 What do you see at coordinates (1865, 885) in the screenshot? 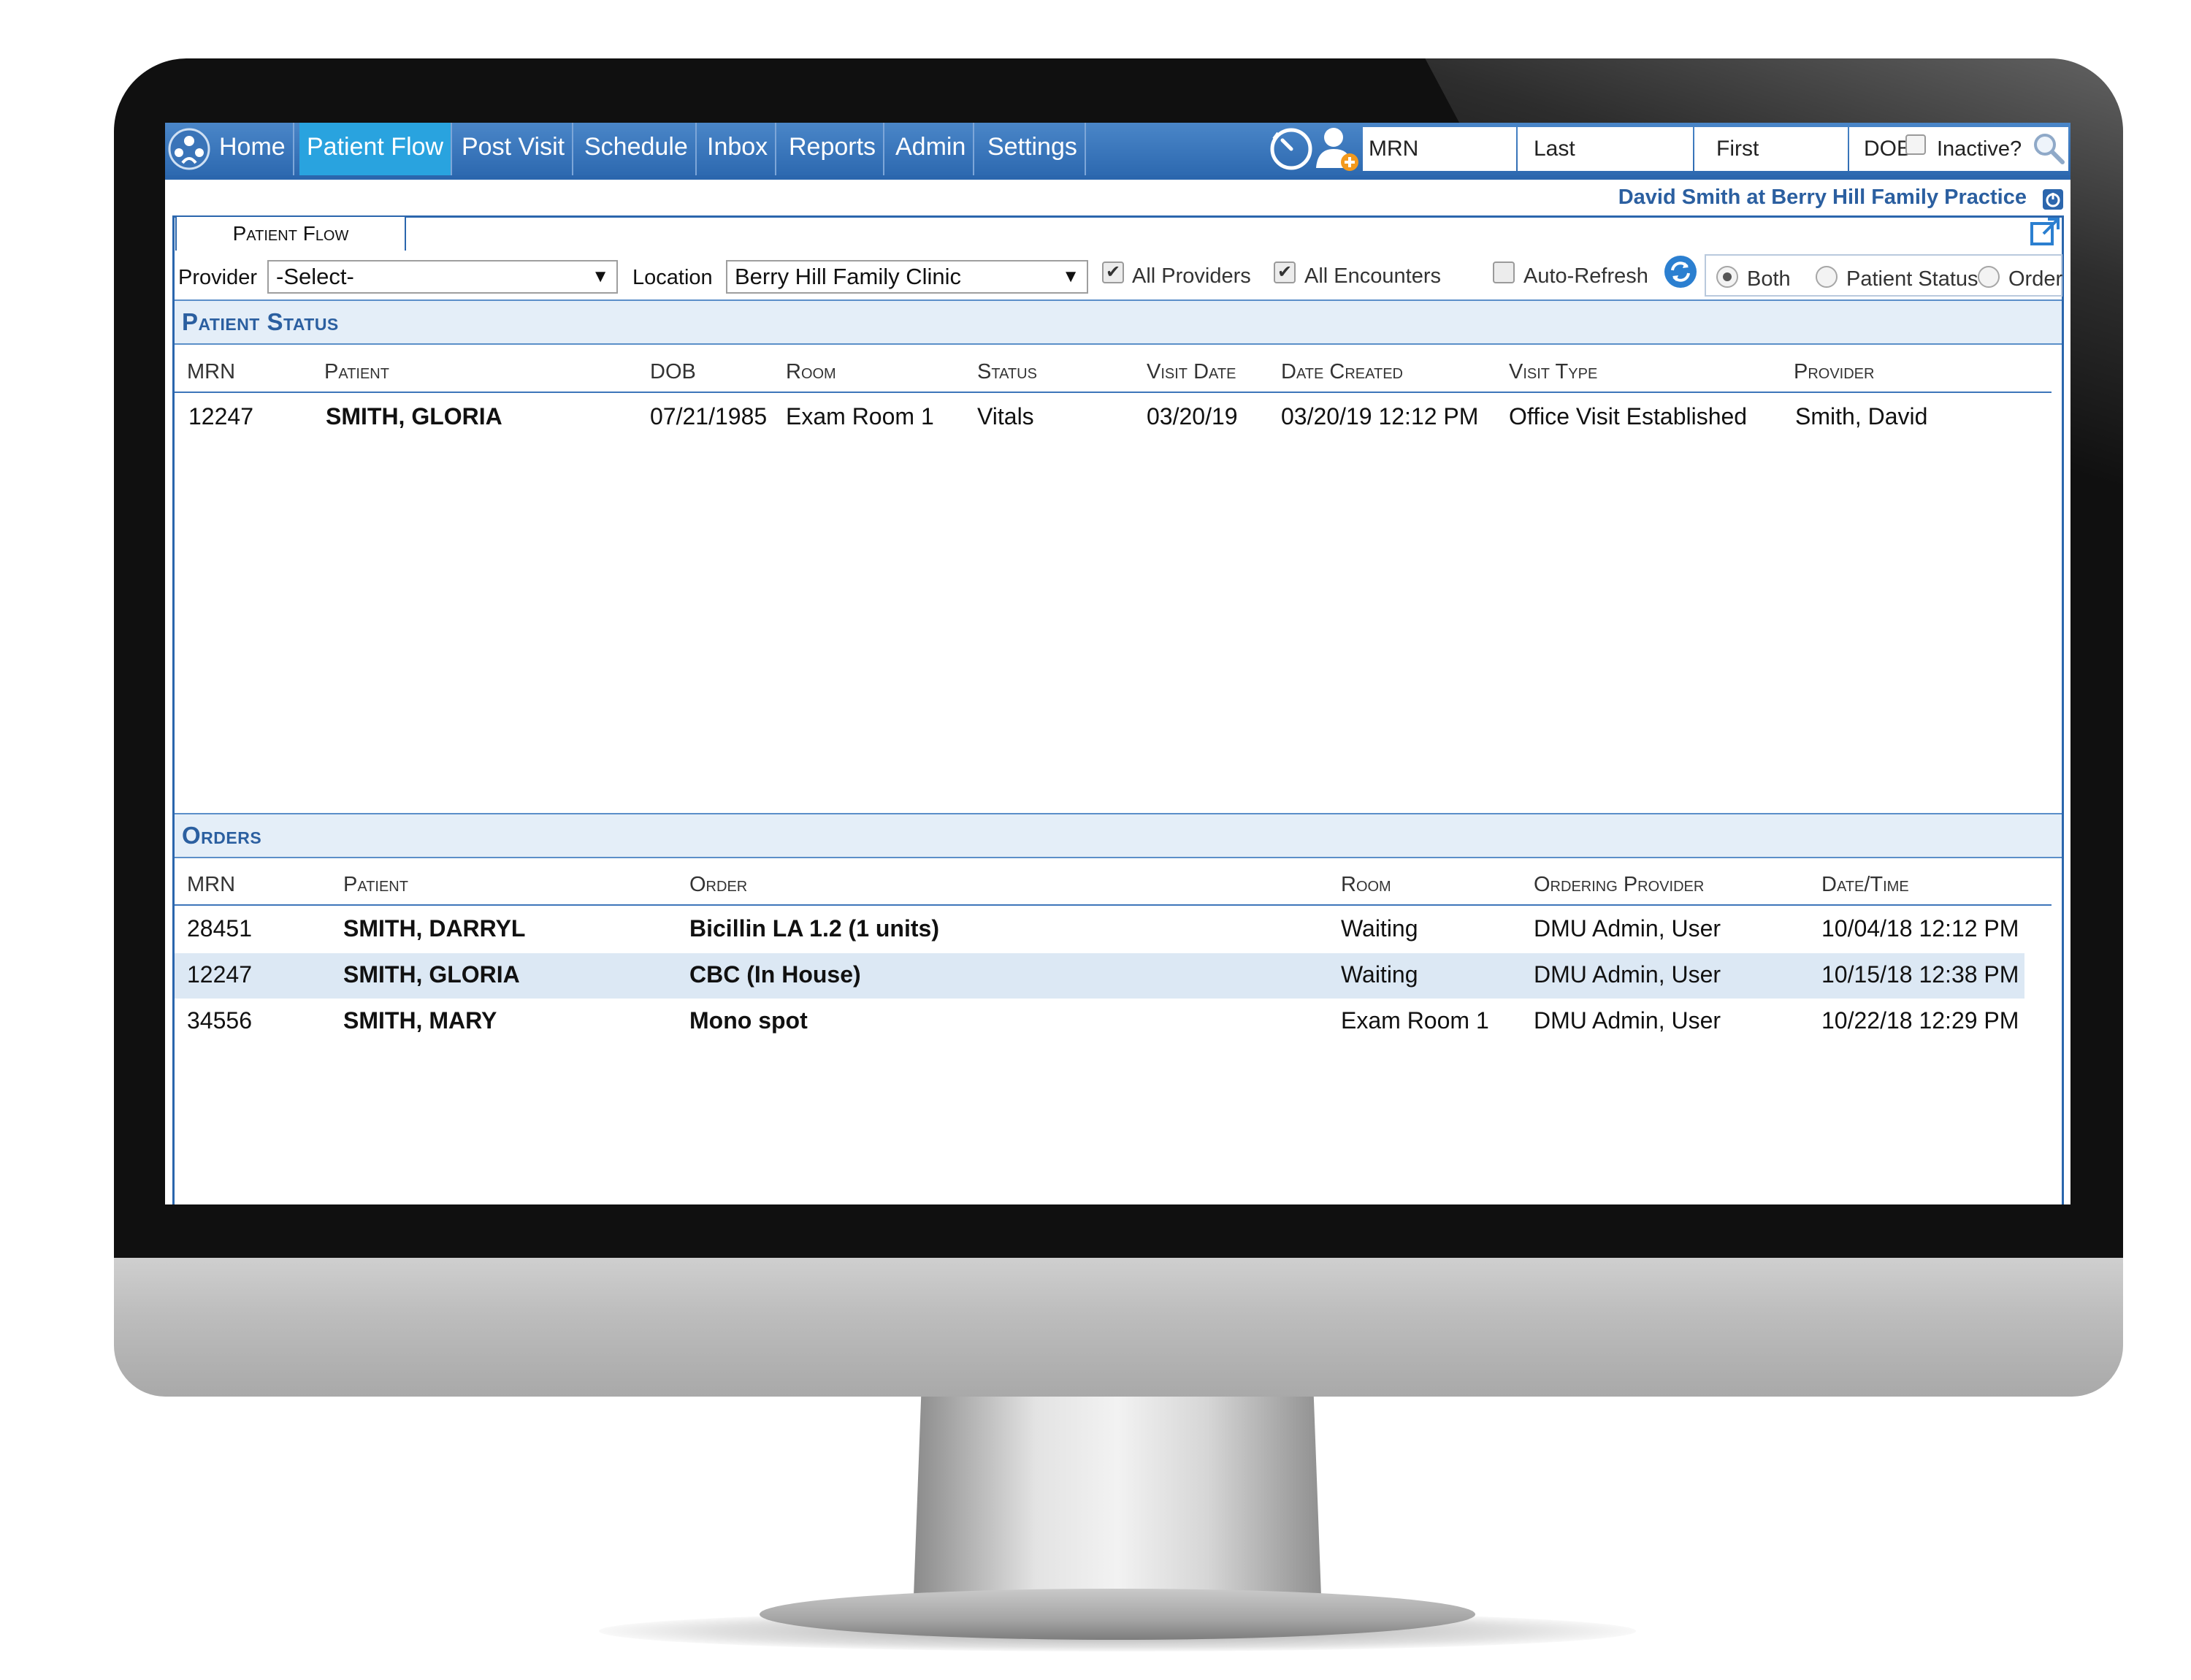
I see `col-date-time: Date/Time` at bounding box center [1865, 885].